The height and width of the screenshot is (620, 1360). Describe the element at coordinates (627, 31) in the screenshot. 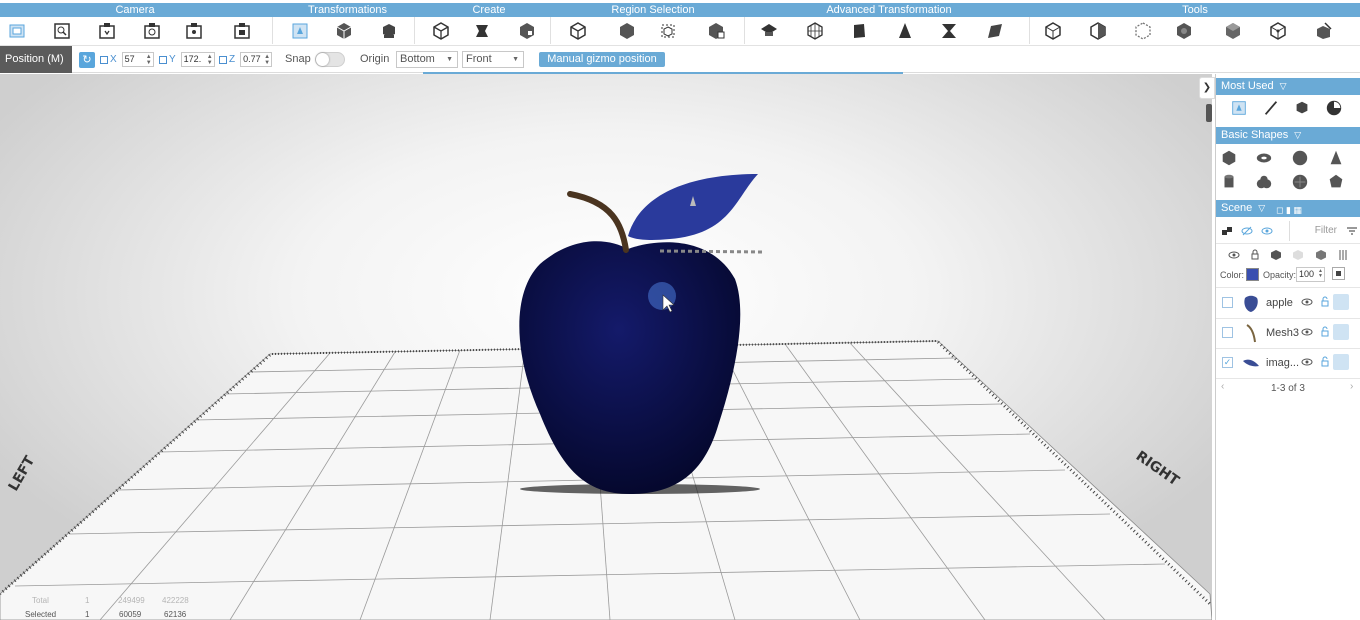

I see `box-select-icon` at that location.